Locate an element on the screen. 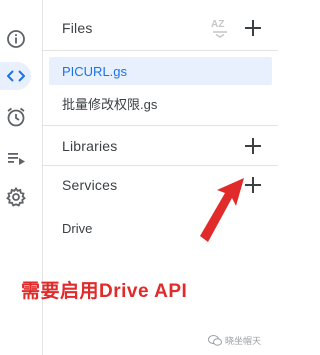  settings-icon is located at coordinates (16, 197).